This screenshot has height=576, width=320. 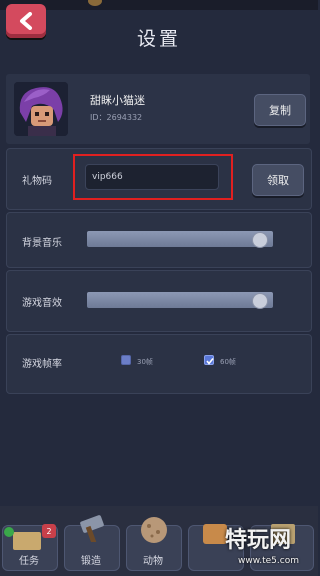 I want to click on hammer-icon, so click(x=92, y=528).